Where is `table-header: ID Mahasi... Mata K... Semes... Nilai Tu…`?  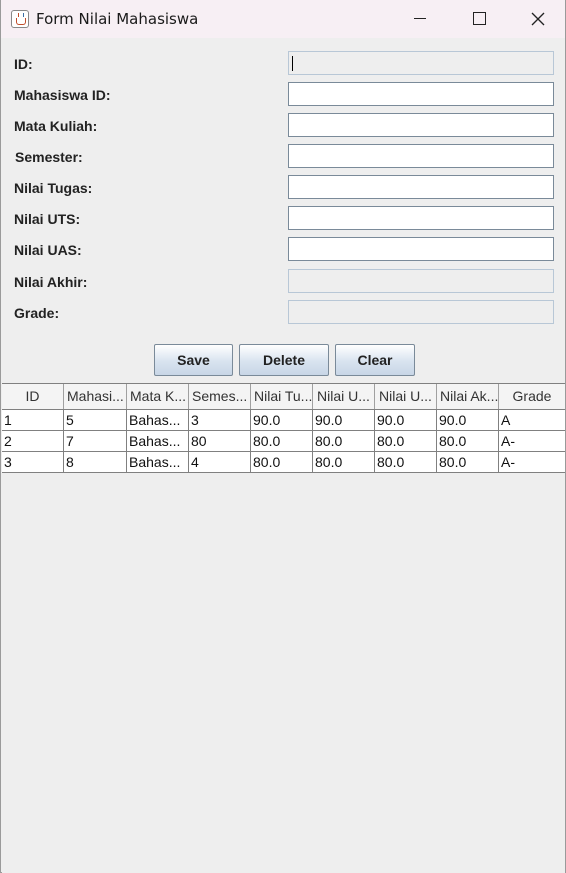 table-header: ID Mahasi... Mata K... Semes... Nilai Tu… is located at coordinates (283, 397).